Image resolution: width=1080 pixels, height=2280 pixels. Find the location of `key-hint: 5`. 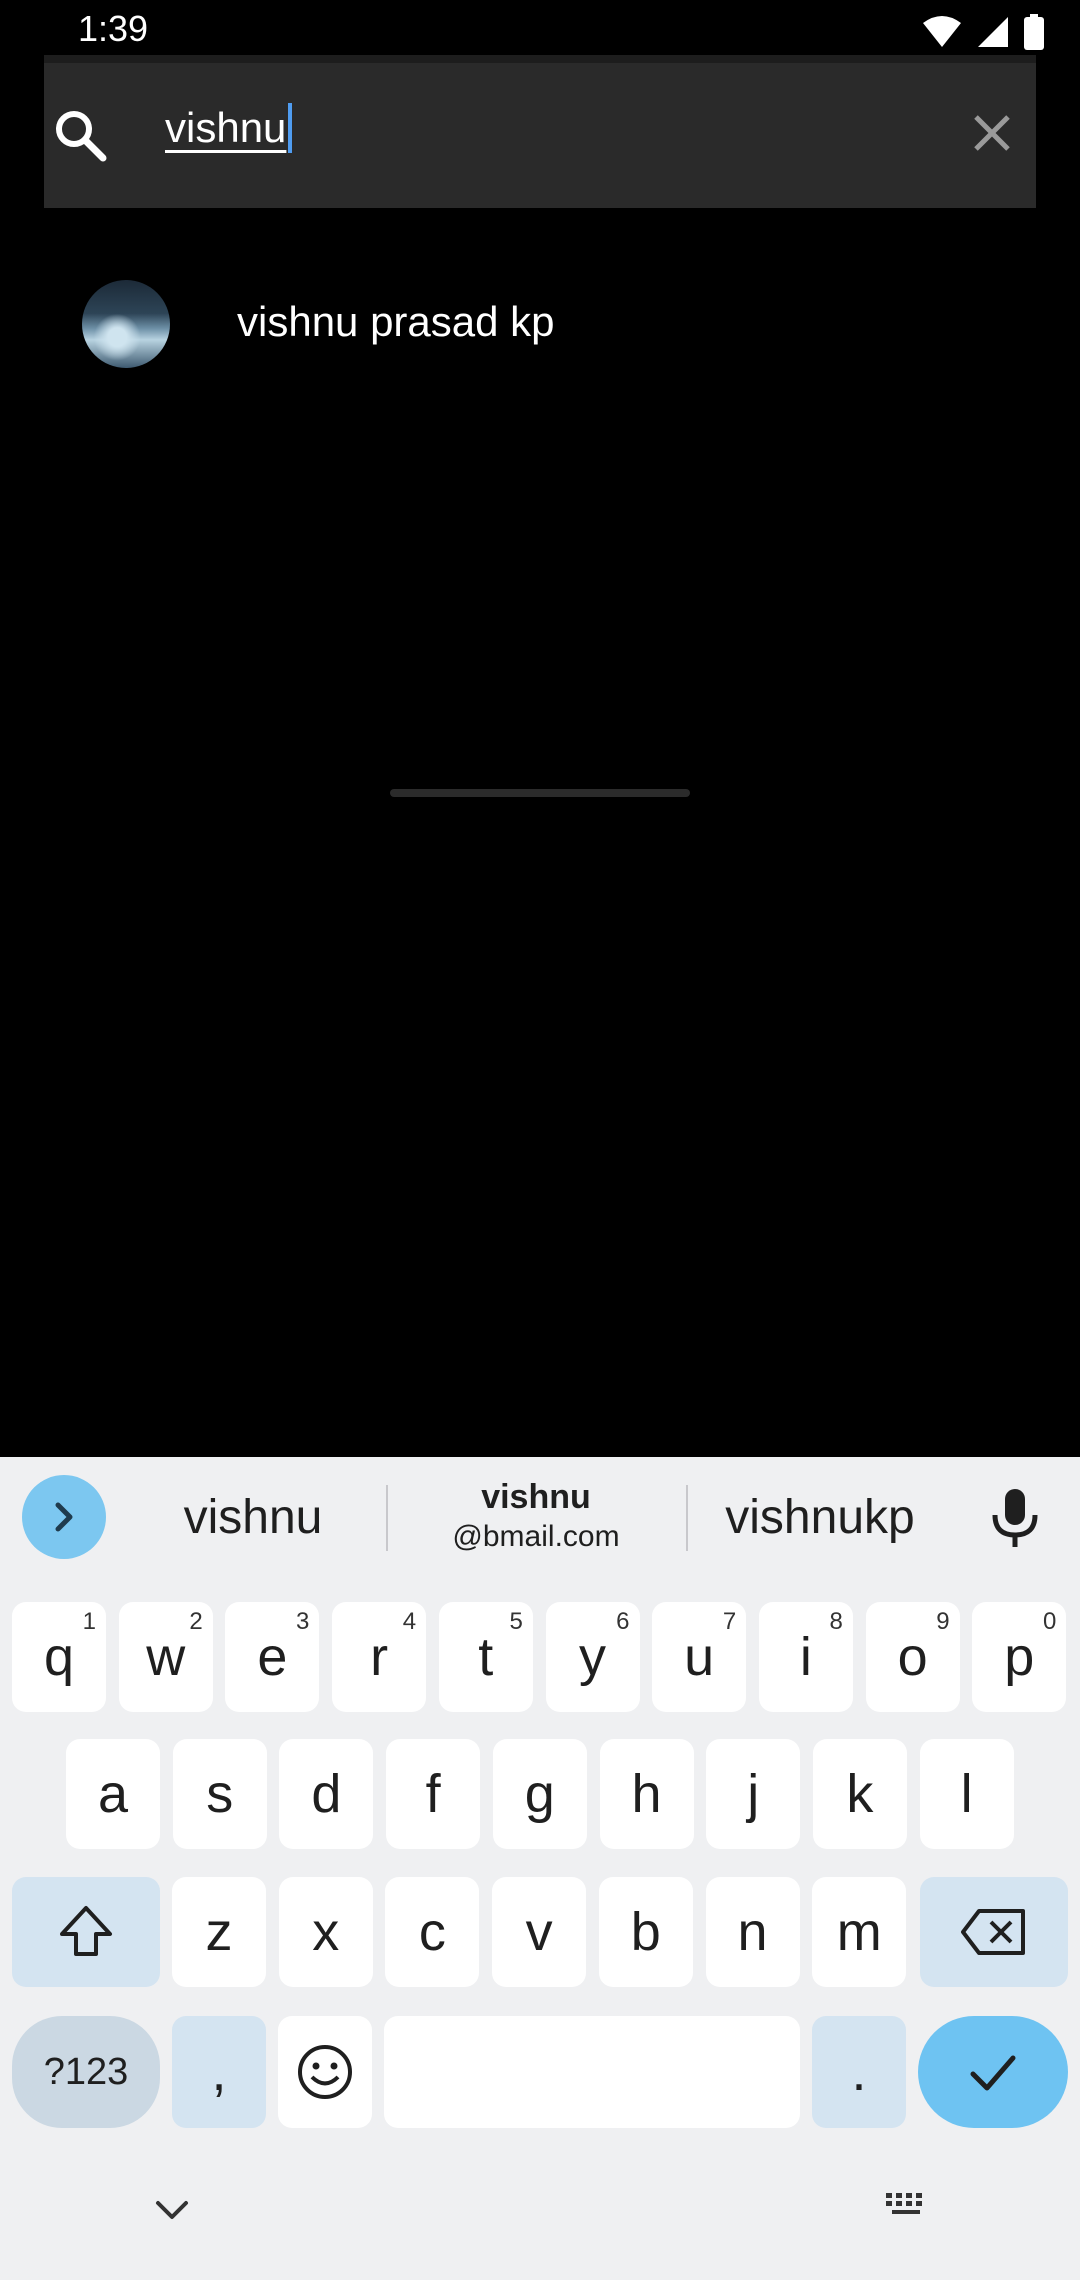

key-hint: 5 is located at coordinates (516, 1621).